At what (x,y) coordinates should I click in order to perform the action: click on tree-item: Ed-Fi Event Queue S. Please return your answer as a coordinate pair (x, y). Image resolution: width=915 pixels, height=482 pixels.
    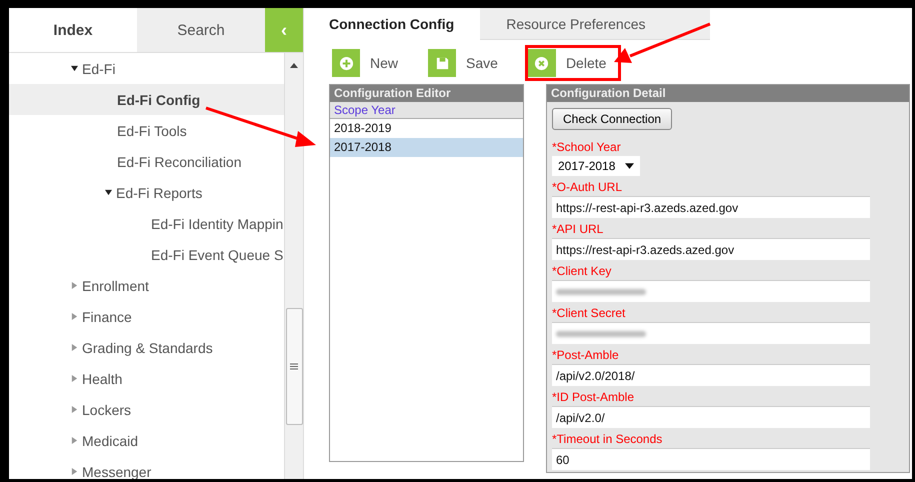
    Looking at the image, I should click on (146, 254).